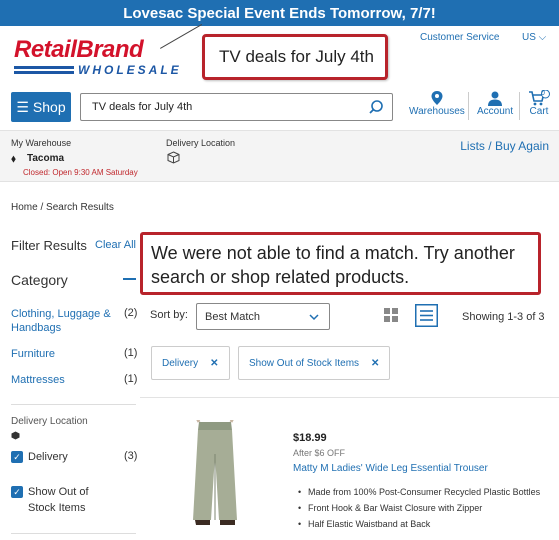 The height and width of the screenshot is (540, 559). What do you see at coordinates (22, 106) in the screenshot?
I see `hamburger-icon: ☰` at bounding box center [22, 106].